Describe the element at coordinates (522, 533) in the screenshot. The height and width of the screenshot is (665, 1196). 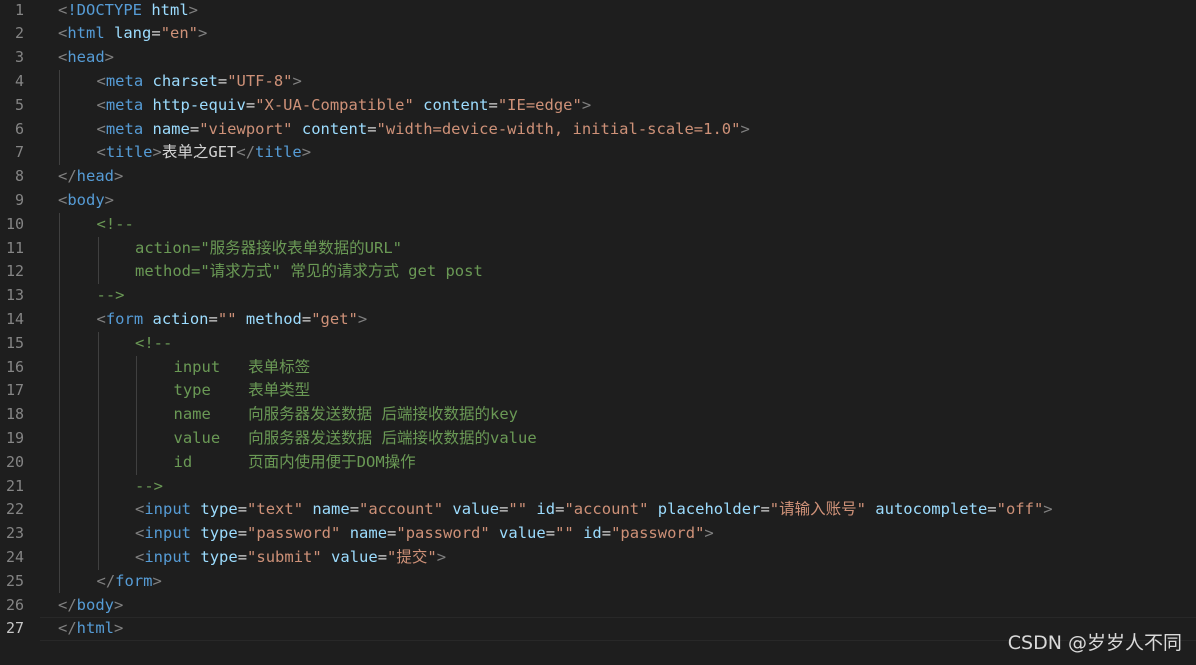
I see `attribute-token: value` at that location.